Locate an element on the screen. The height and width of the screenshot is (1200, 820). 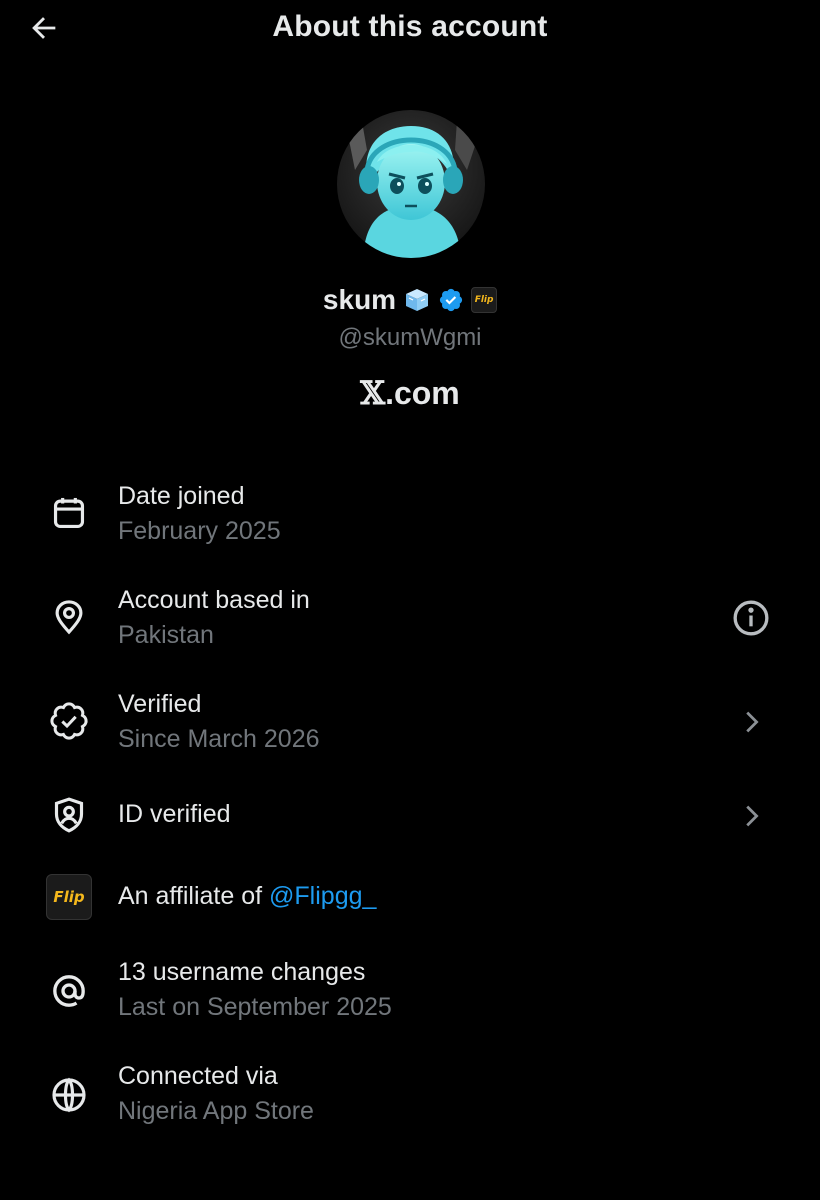
verified-blue-badge-icon is located at coordinates (451, 300).